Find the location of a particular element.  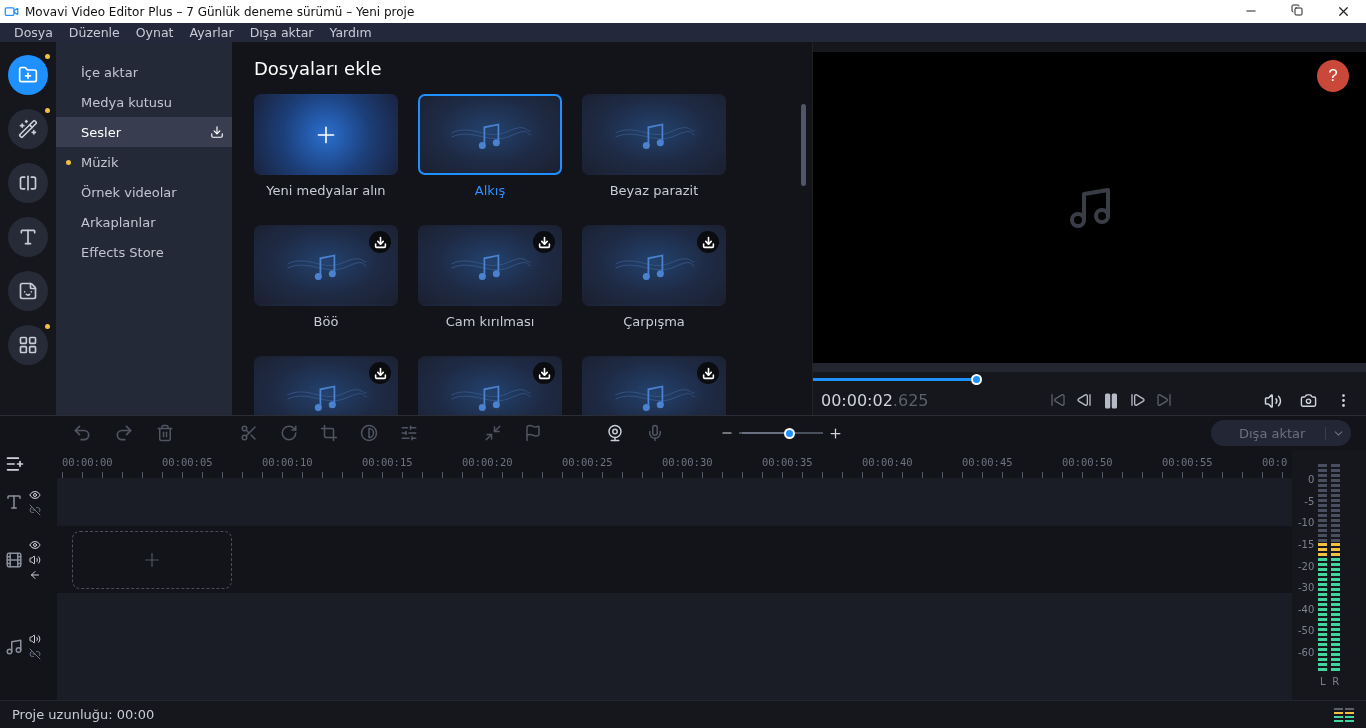

color-adjust-icon is located at coordinates (369, 433).